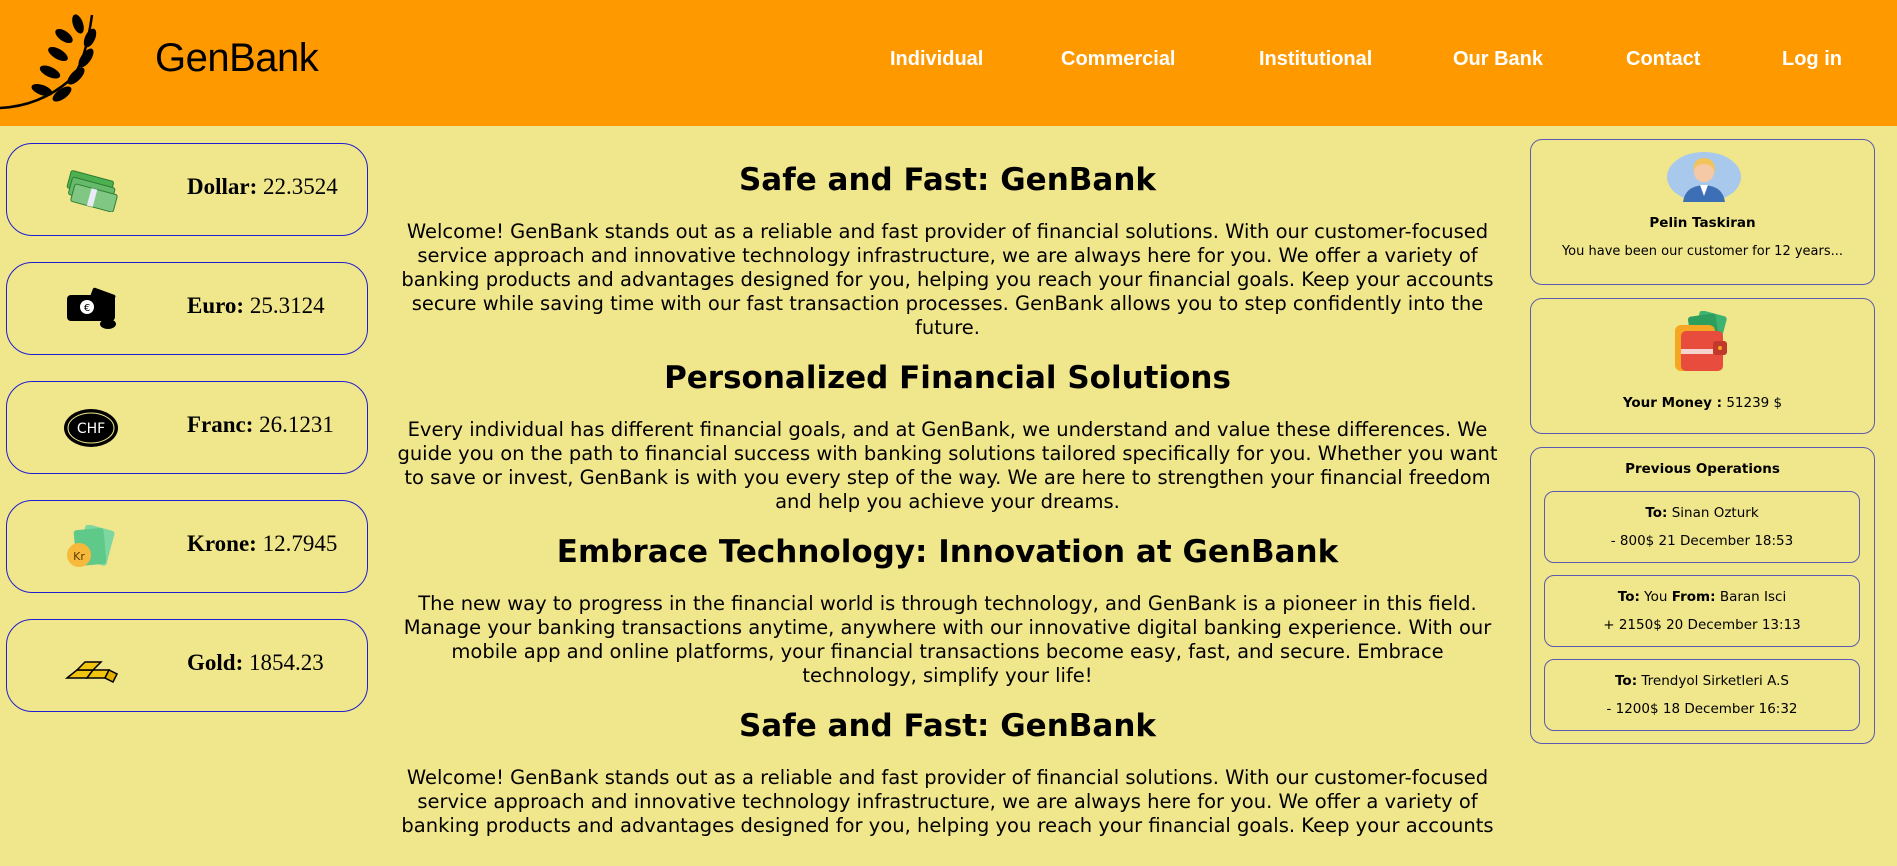 This screenshot has width=1897, height=866. What do you see at coordinates (1701, 341) in the screenshot?
I see `wallet-icon` at bounding box center [1701, 341].